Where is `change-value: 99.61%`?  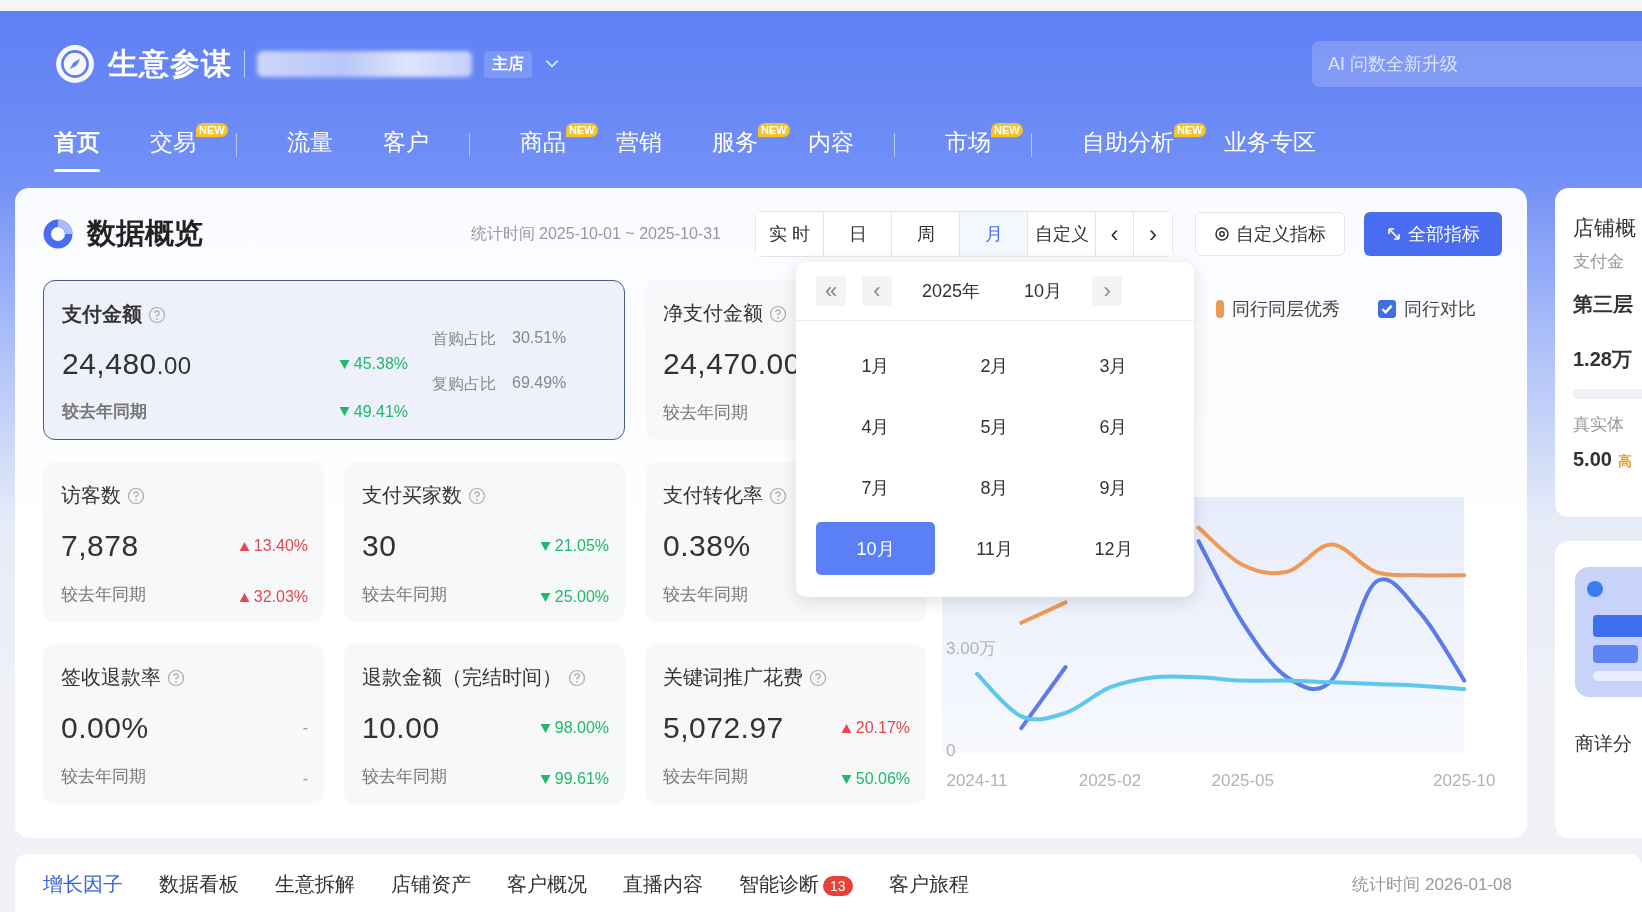
change-value: 99.61% is located at coordinates (581, 779).